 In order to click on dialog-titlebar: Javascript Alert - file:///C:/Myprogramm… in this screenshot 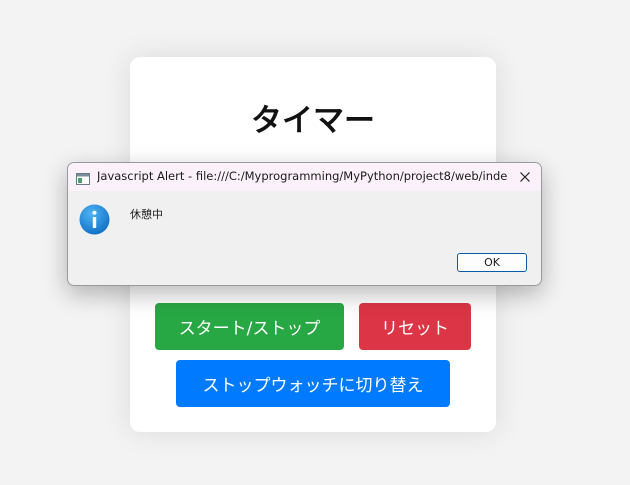, I will do `click(304, 177)`.